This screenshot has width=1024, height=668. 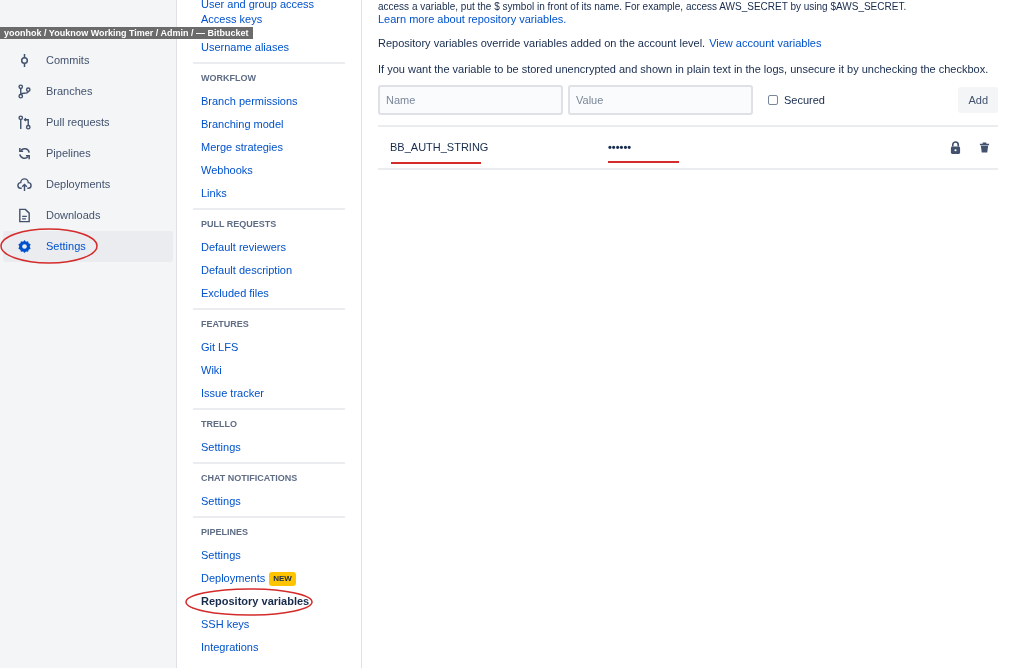 What do you see at coordinates (227, 170) in the screenshot?
I see `settings-link: Webhooks` at bounding box center [227, 170].